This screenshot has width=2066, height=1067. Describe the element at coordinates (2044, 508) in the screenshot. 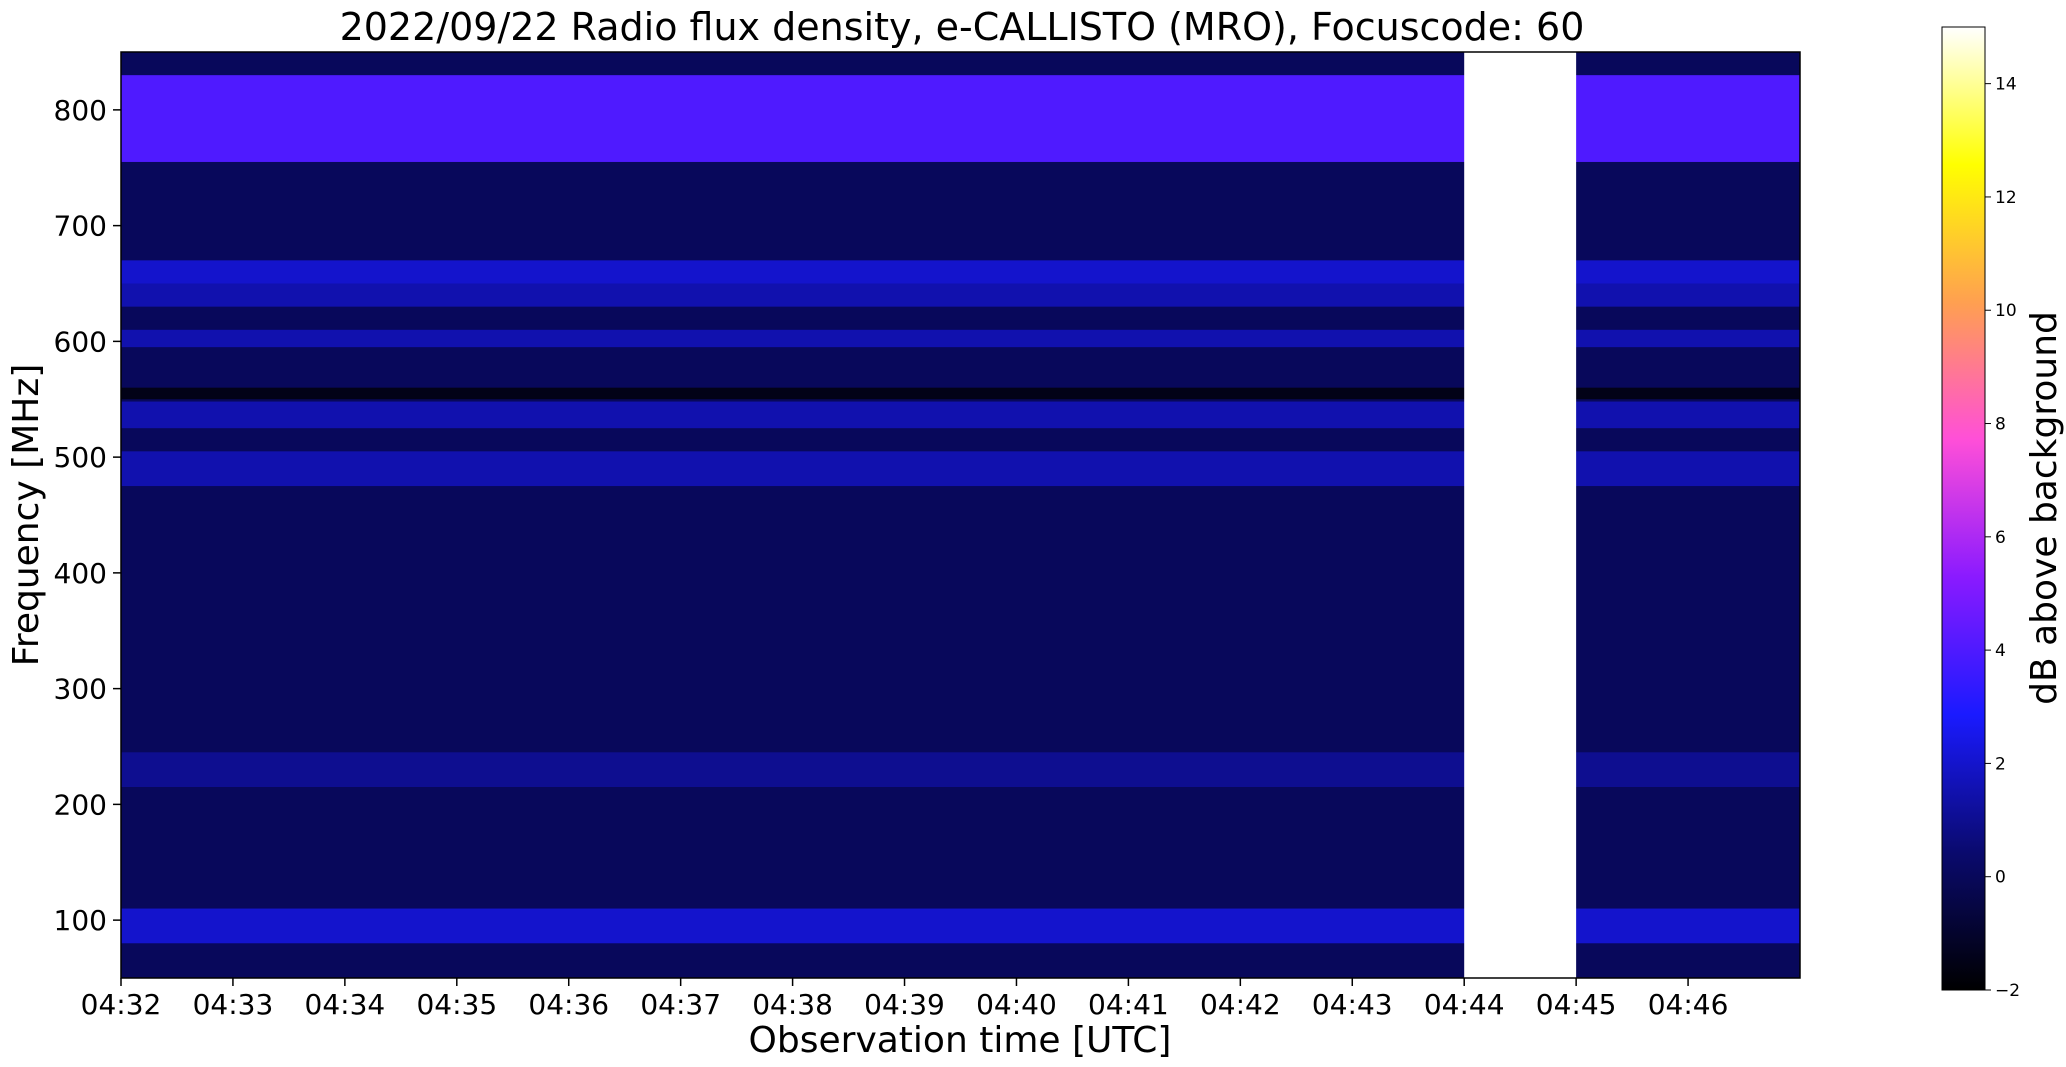

I see `colorbar-label: dB above background` at that location.